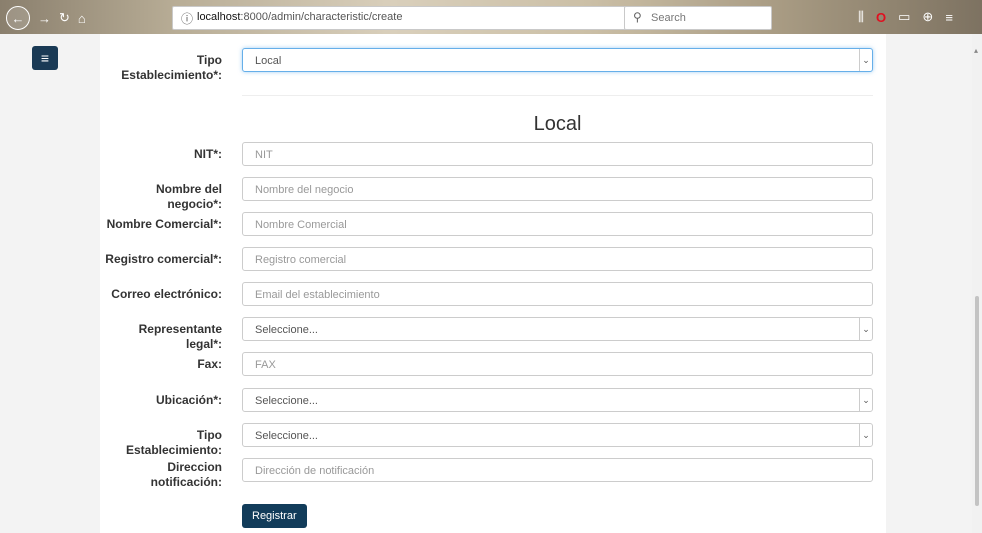  I want to click on registrar-button: Registrar, so click(274, 516).